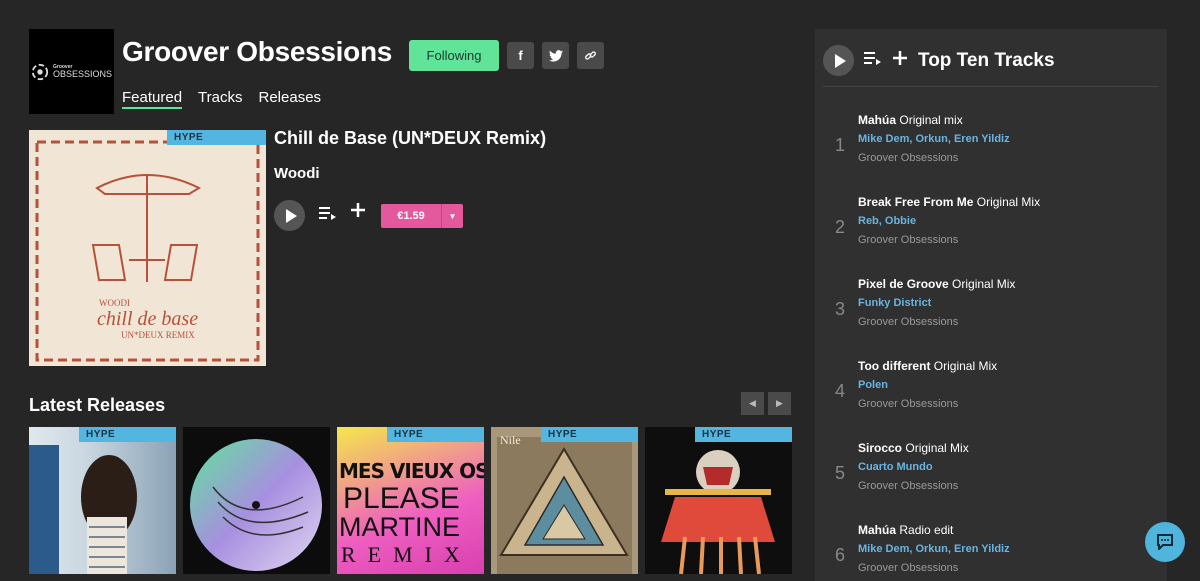  I want to click on featured-artist: Woodi, so click(297, 173).